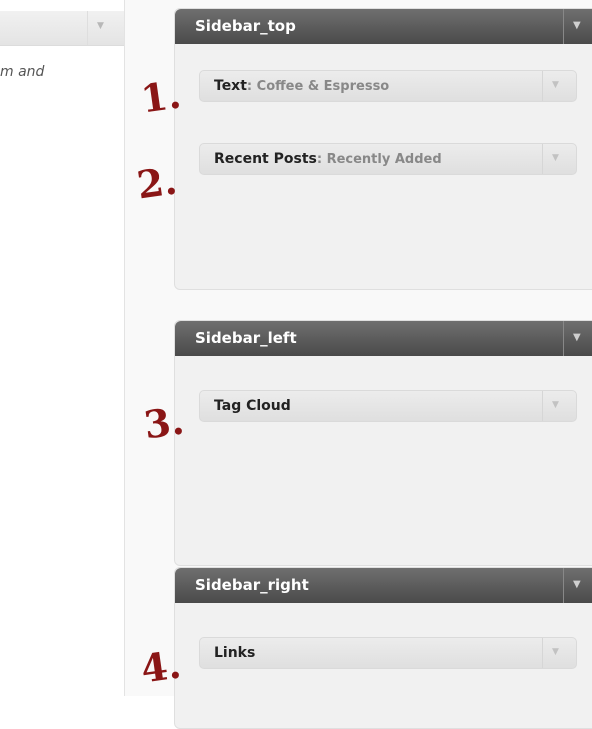 The width and height of the screenshot is (592, 729). I want to click on widget-links: Links ▼, so click(388, 653).